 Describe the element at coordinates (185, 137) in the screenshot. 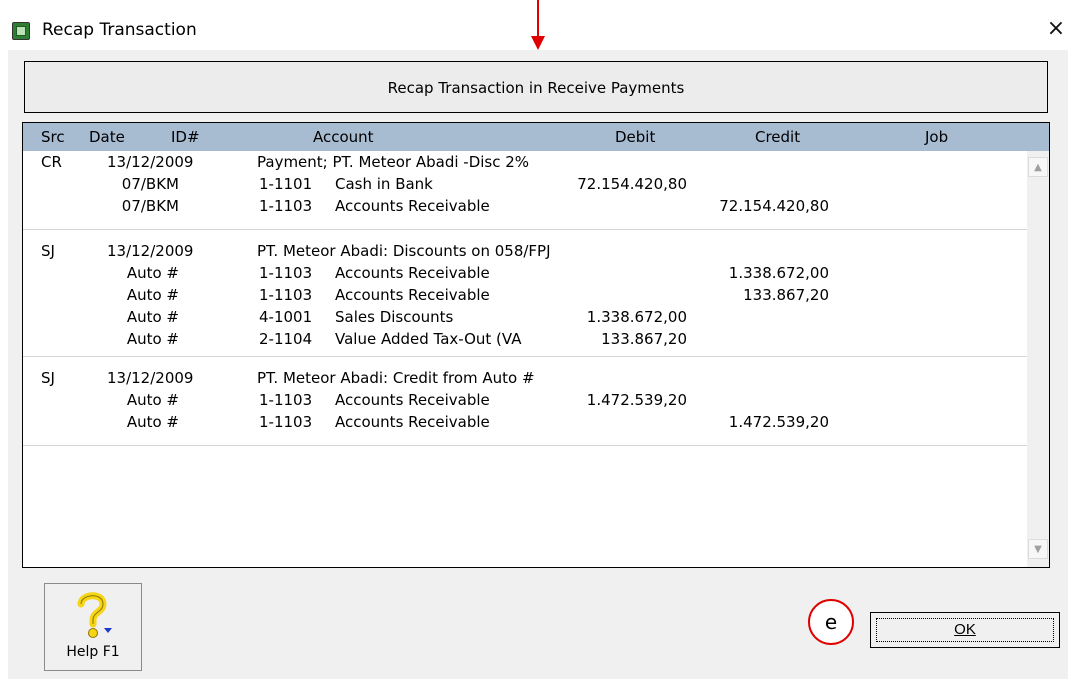

I see `column-header-id: ID#` at that location.